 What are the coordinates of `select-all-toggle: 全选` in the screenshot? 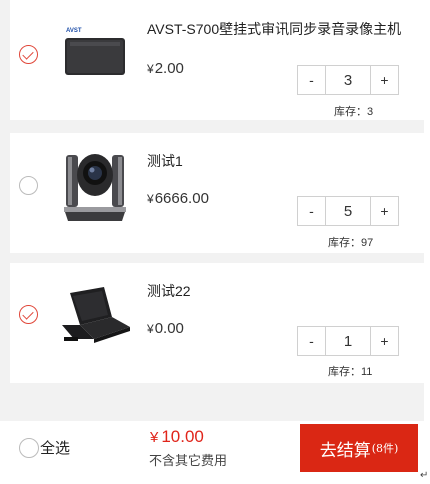 It's located at (44, 447).